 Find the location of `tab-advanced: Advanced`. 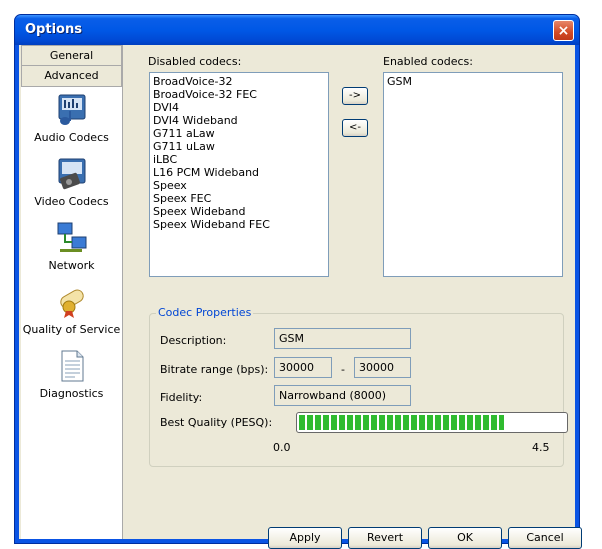

tab-advanced: Advanced is located at coordinates (71, 76).